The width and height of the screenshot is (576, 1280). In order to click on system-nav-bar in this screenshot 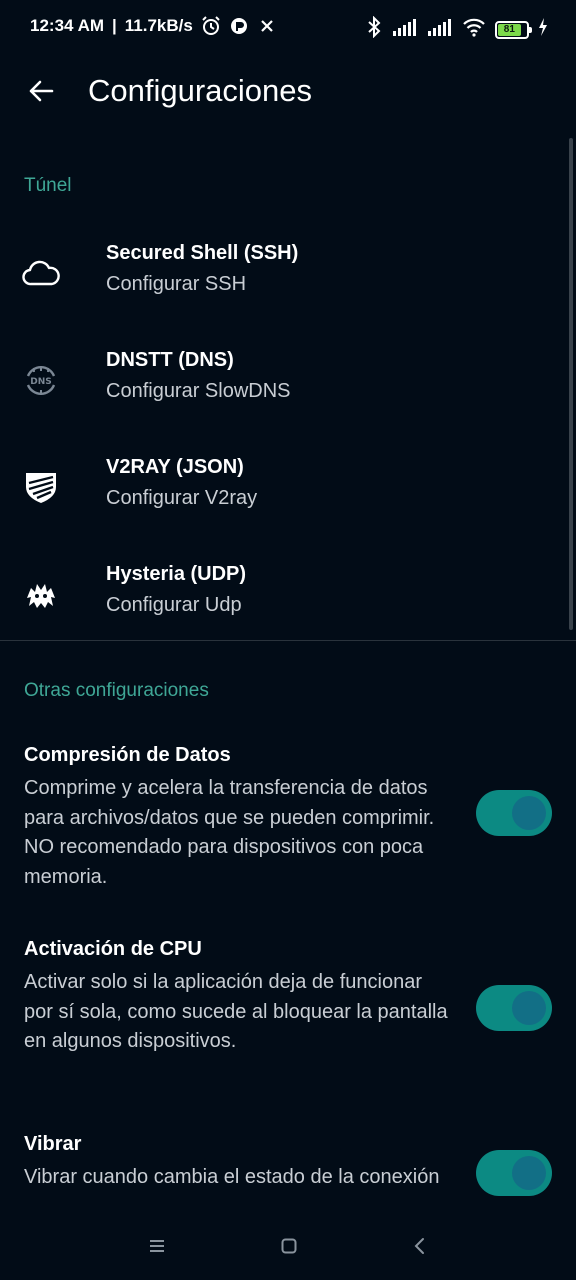, I will do `click(288, 1246)`.